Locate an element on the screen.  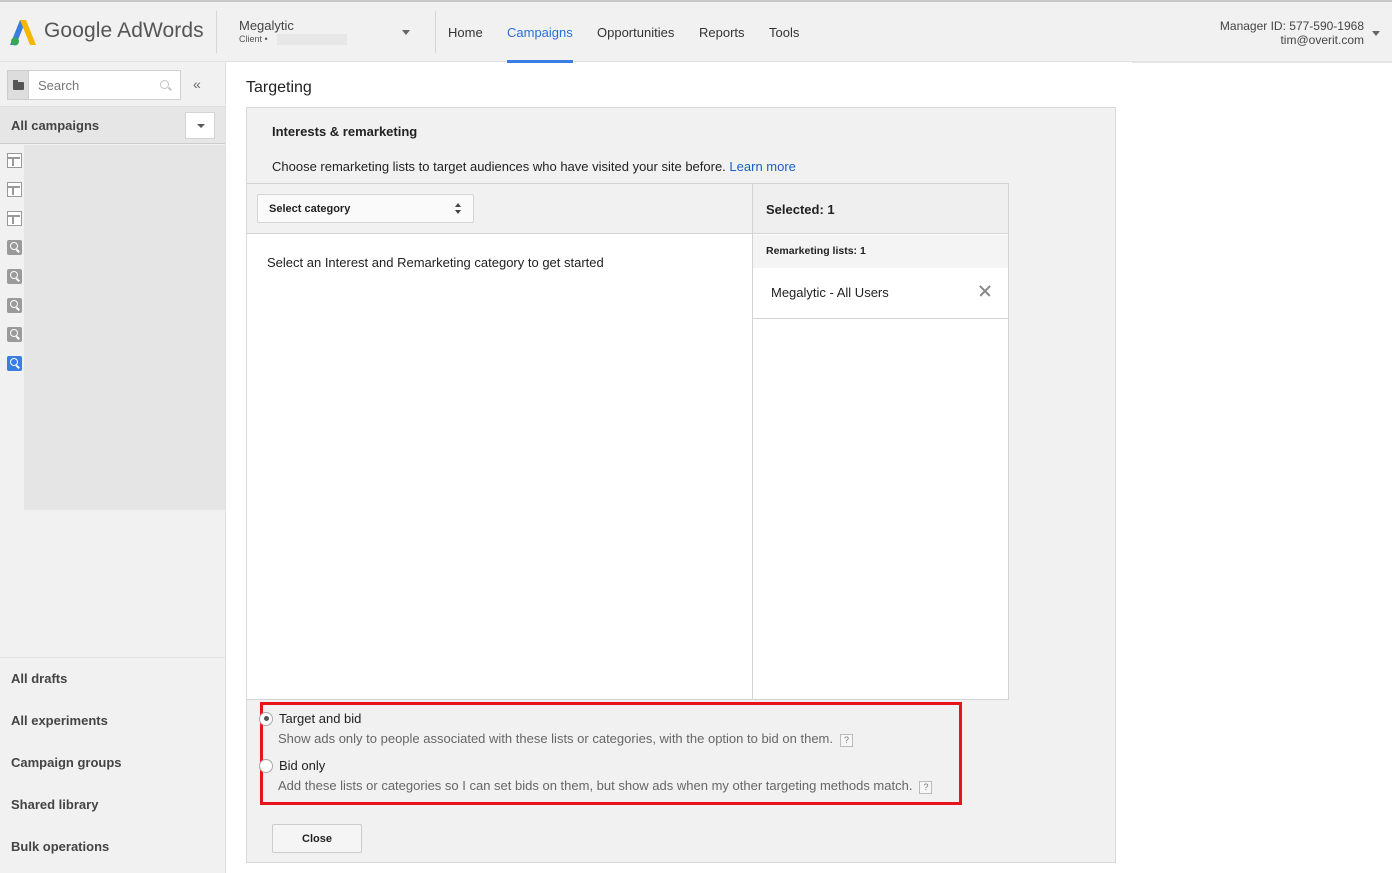
selected-count: Selected: 1 is located at coordinates (800, 209).